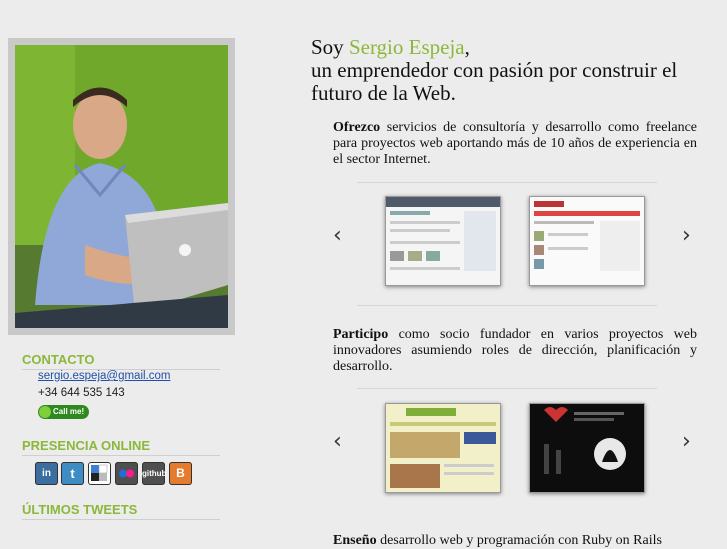  Describe the element at coordinates (383, 93) in the screenshot. I see `headline-line-3: futuro de la Web.` at that location.